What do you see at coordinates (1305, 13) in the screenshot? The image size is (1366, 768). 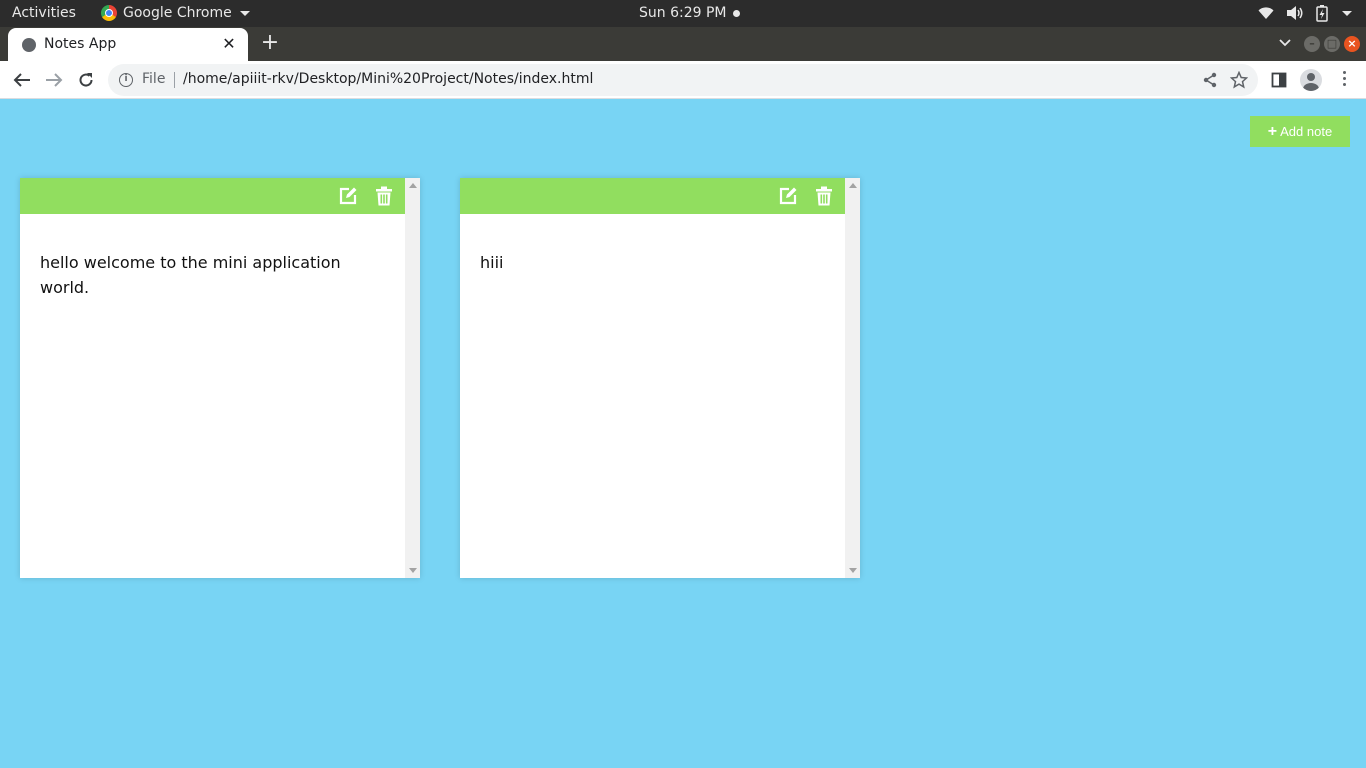 I see `system-tray` at bounding box center [1305, 13].